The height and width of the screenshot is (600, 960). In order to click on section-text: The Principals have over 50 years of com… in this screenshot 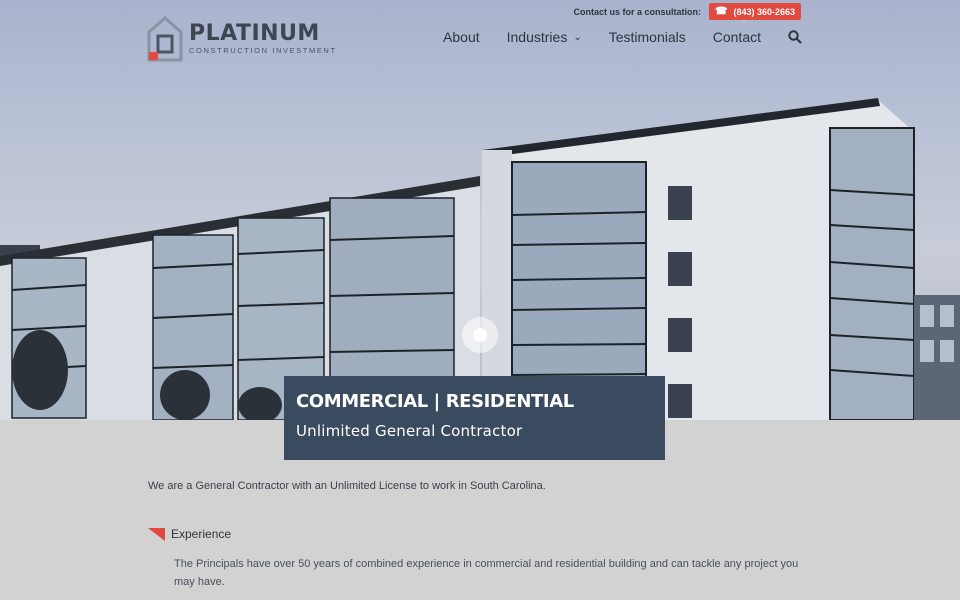, I will do `click(486, 573)`.